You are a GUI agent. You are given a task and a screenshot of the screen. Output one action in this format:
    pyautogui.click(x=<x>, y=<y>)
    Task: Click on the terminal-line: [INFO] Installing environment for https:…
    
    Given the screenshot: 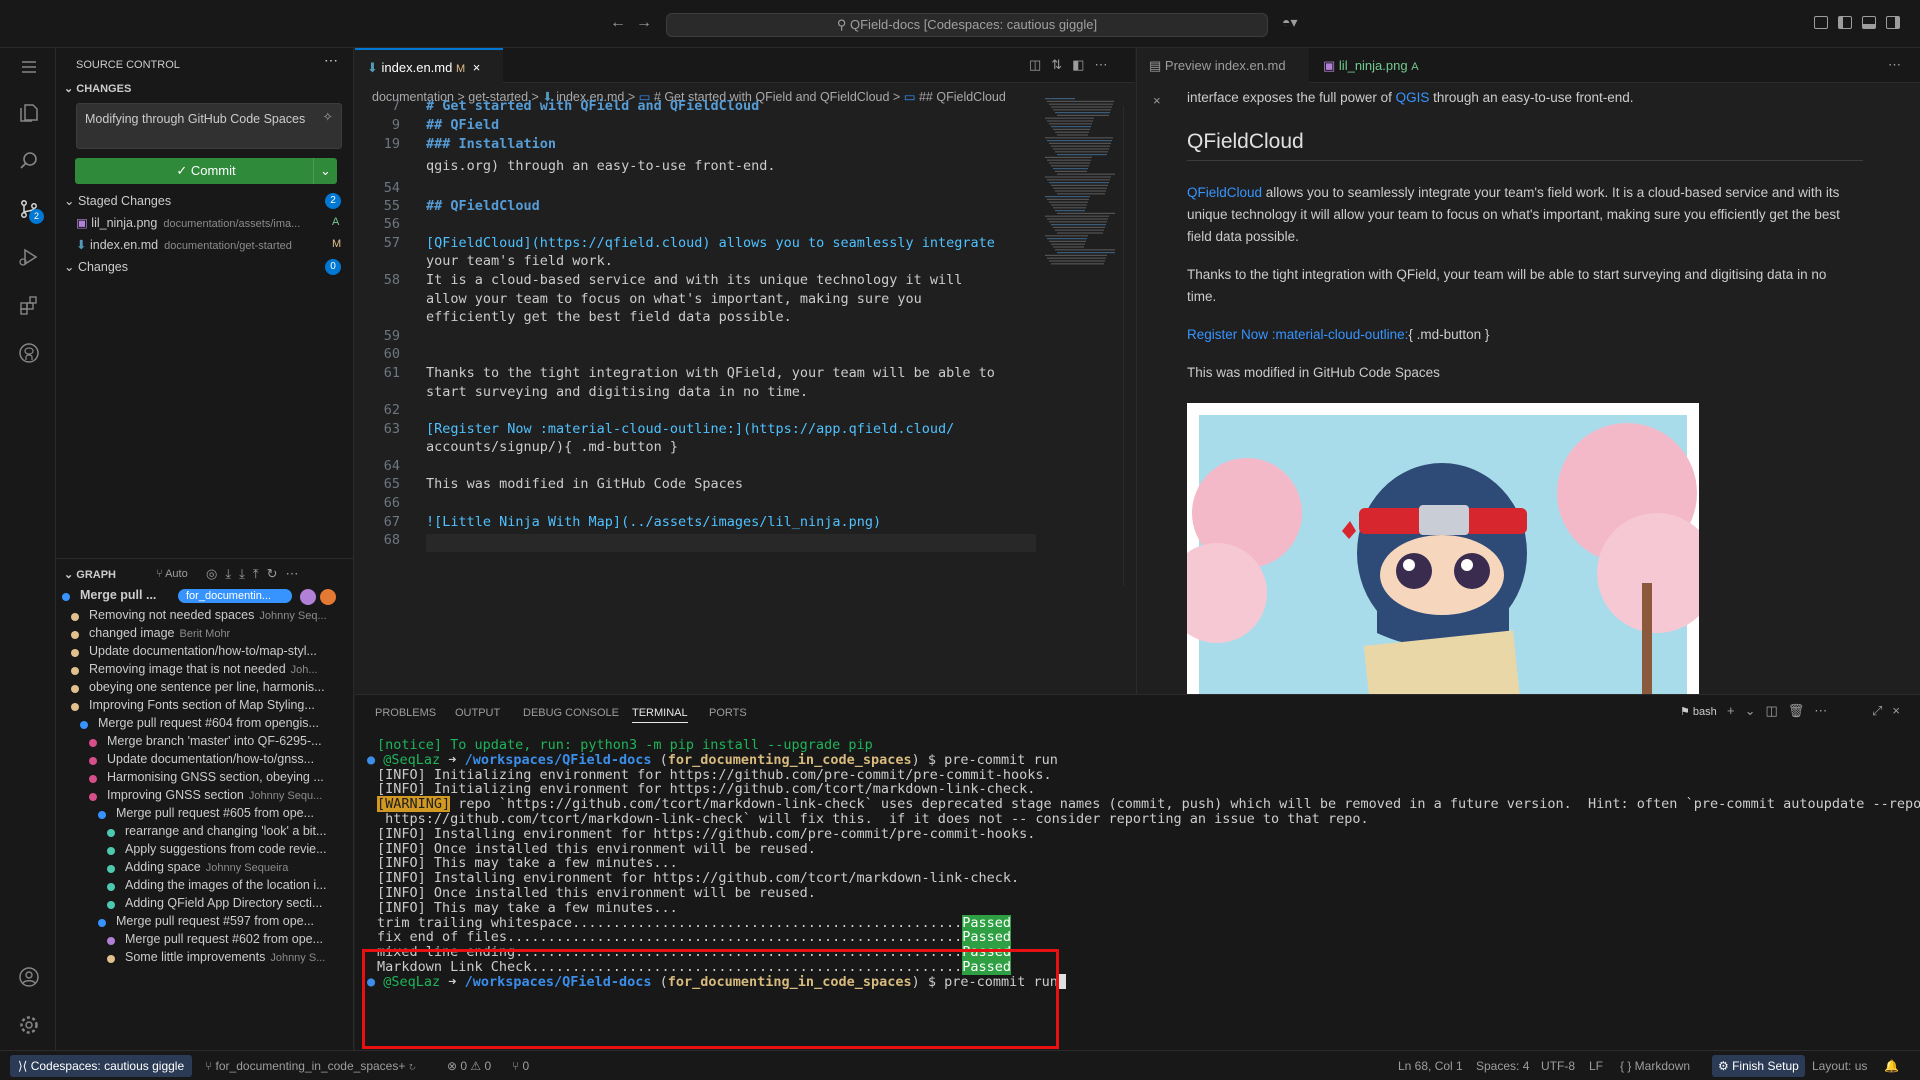 What is the action you would take?
    pyautogui.click(x=698, y=878)
    